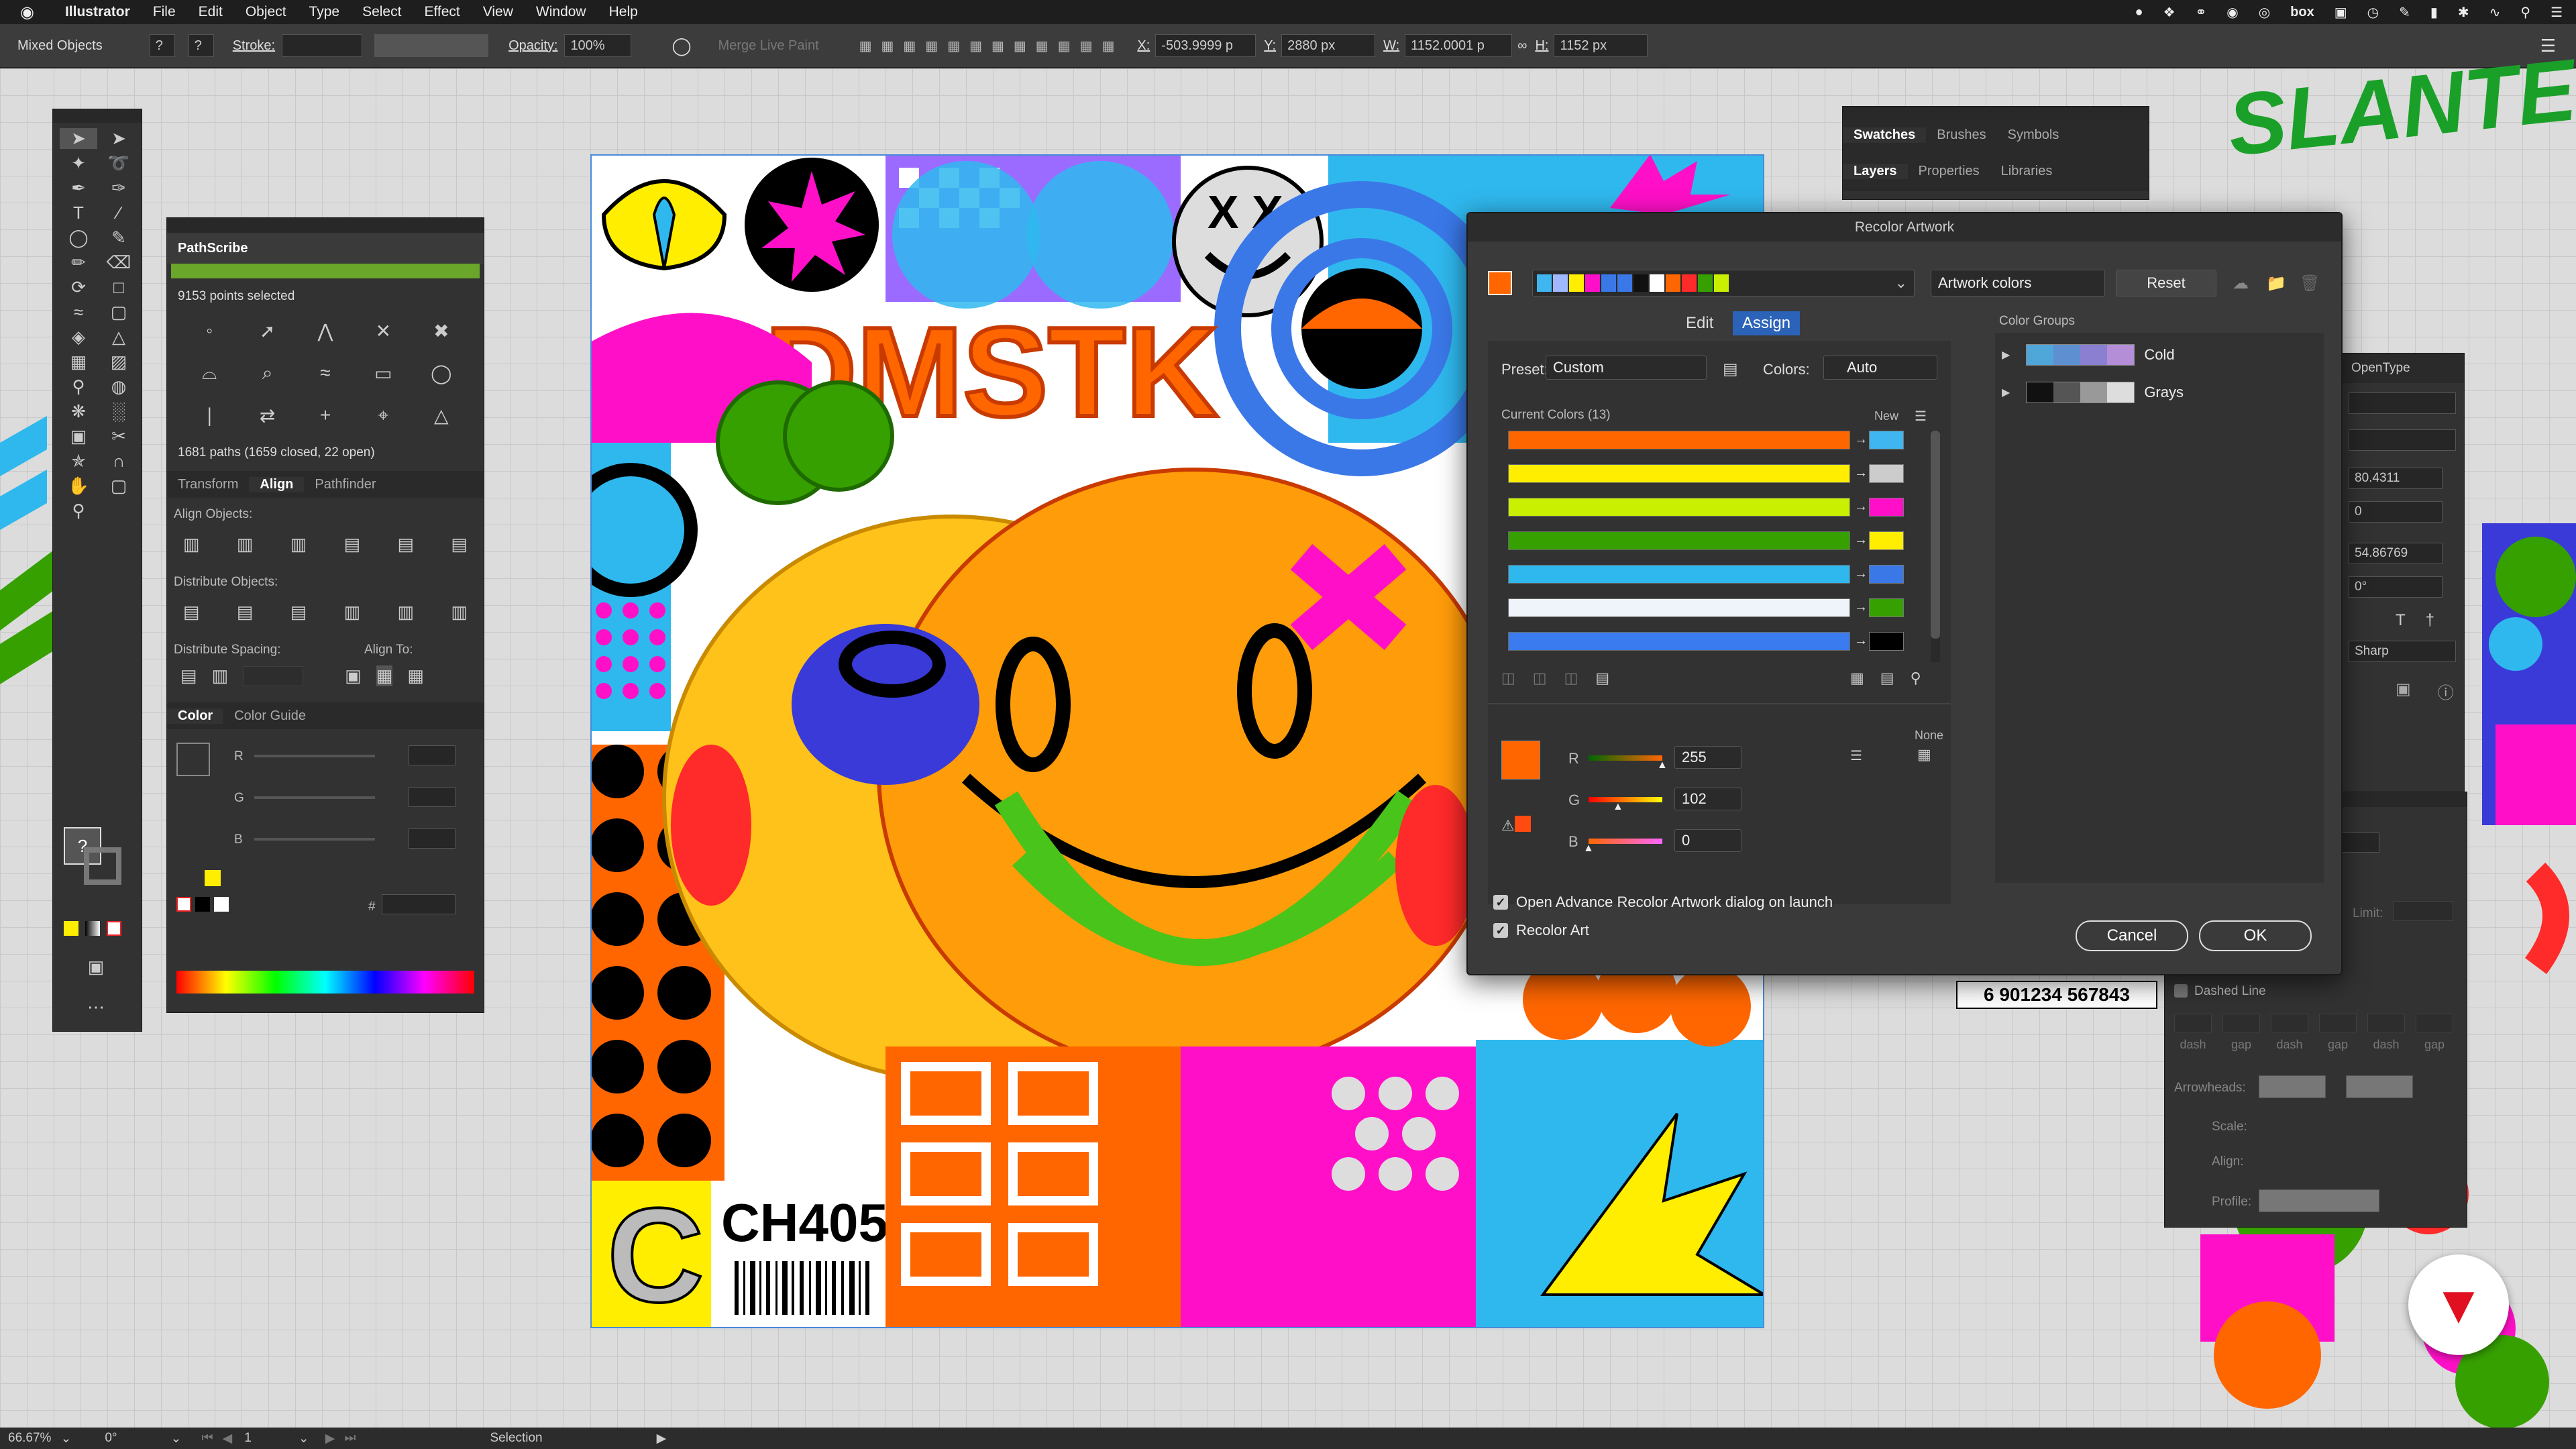  I want to click on sync-icon: ◎, so click(2264, 12).